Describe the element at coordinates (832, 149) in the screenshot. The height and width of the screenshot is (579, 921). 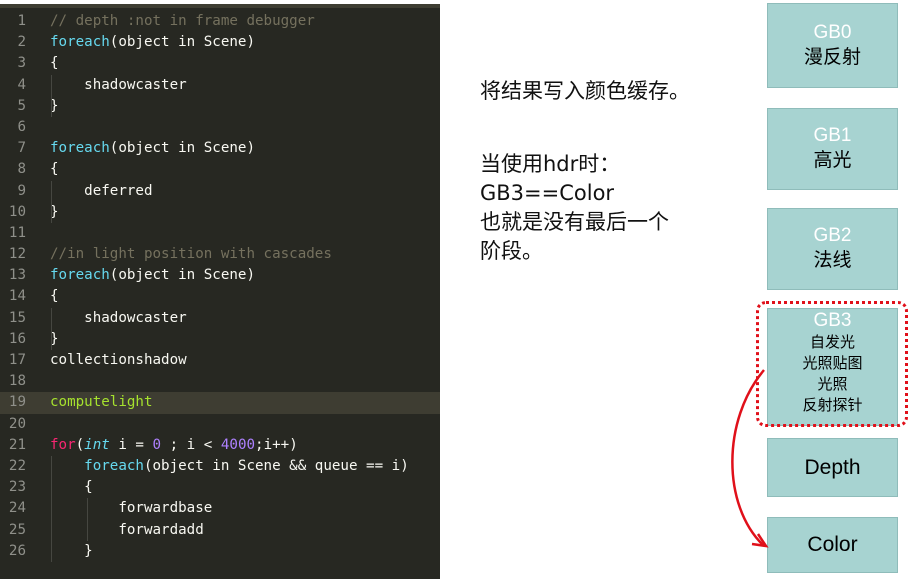
I see `gbuffer-box-gb1: GB1 高光` at that location.